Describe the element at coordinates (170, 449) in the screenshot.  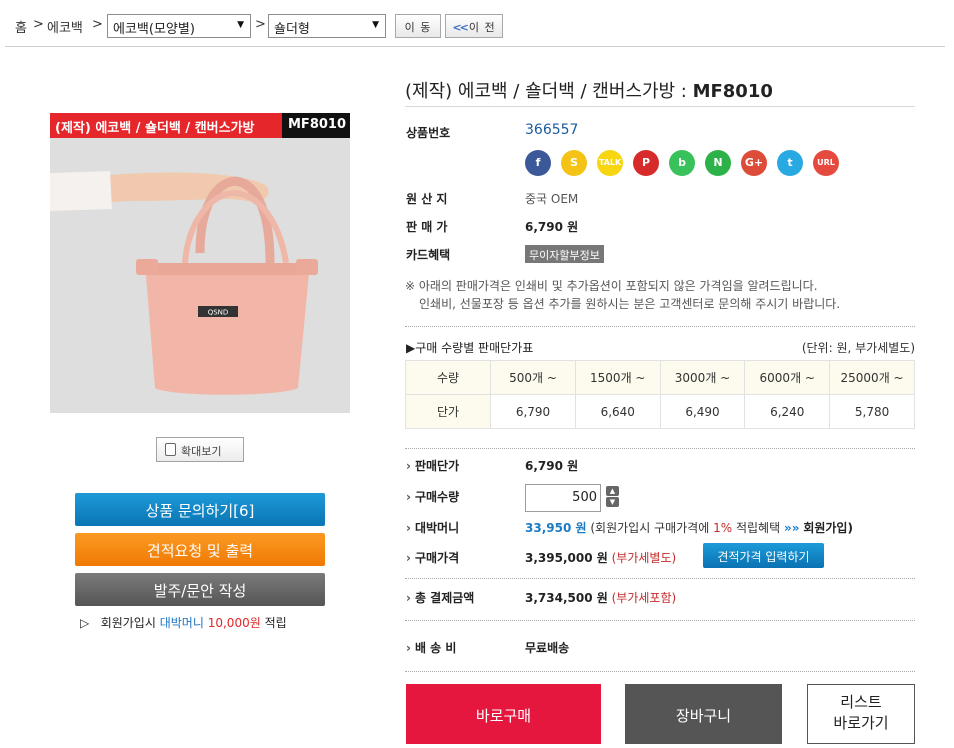
I see `document-icon` at that location.